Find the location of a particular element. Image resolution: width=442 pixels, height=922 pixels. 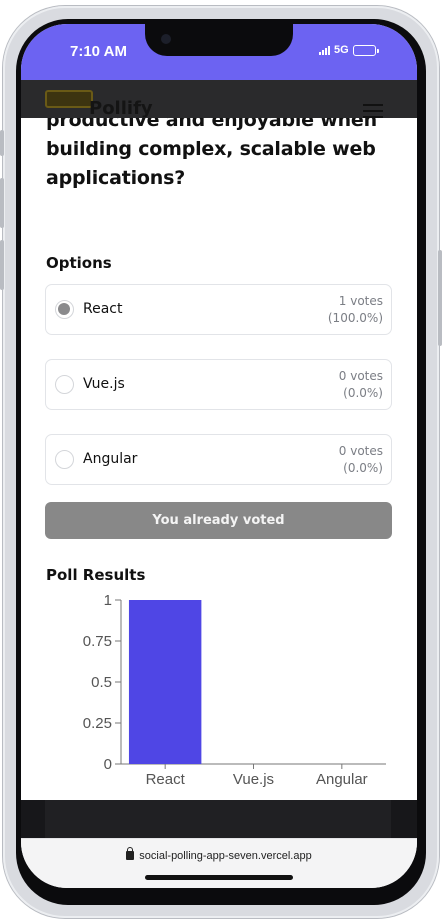

option-react: React 1 votes (100.0%) is located at coordinates (218, 309).